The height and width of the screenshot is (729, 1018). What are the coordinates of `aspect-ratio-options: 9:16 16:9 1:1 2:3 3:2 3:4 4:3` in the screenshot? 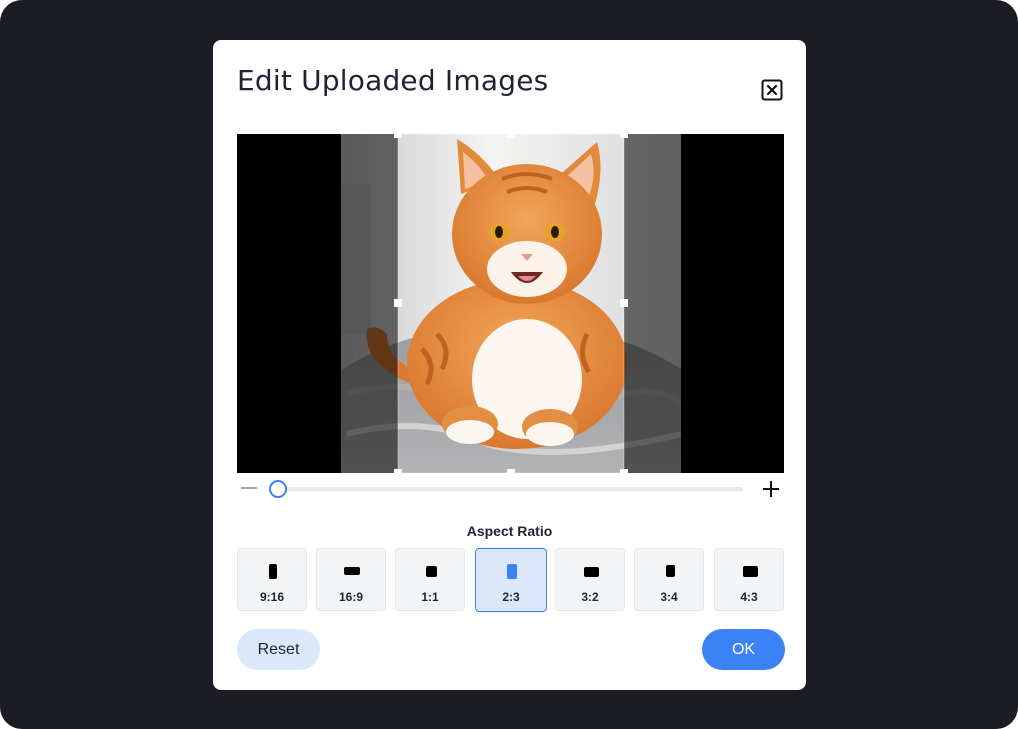 It's located at (510, 580).